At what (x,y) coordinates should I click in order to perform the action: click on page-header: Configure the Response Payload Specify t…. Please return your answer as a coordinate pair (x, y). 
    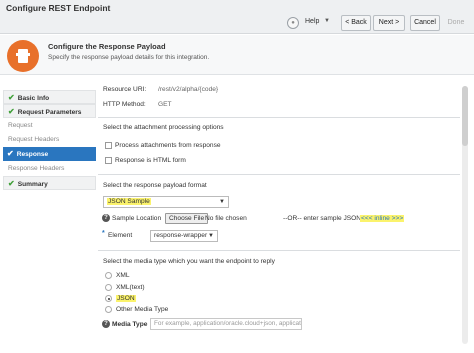
    Looking at the image, I should click on (237, 55).